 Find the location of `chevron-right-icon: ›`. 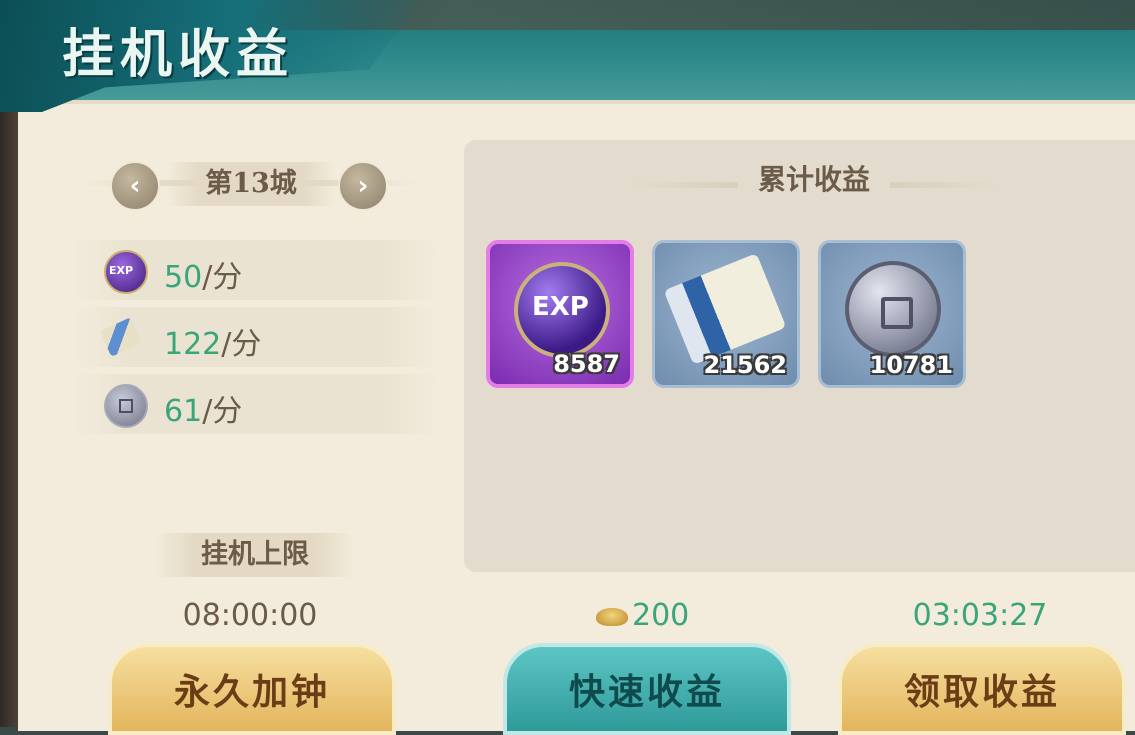

chevron-right-icon: › is located at coordinates (363, 186).